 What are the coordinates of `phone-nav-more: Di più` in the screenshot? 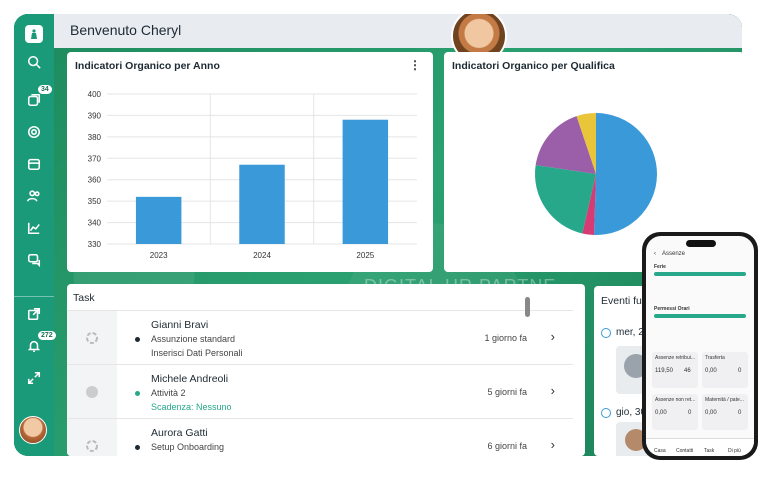 It's located at (734, 451).